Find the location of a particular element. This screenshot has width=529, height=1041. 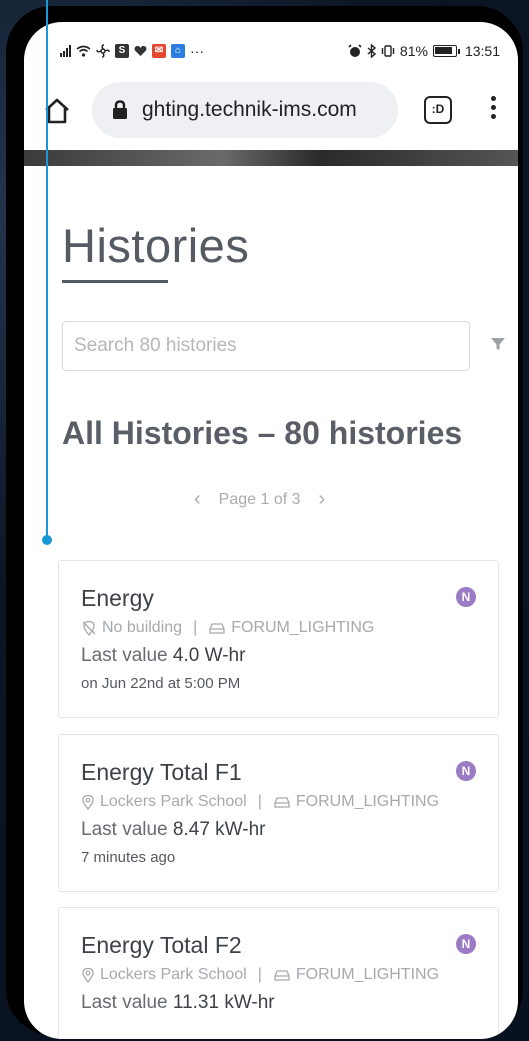

home-app-icon: ⌂ is located at coordinates (178, 51).